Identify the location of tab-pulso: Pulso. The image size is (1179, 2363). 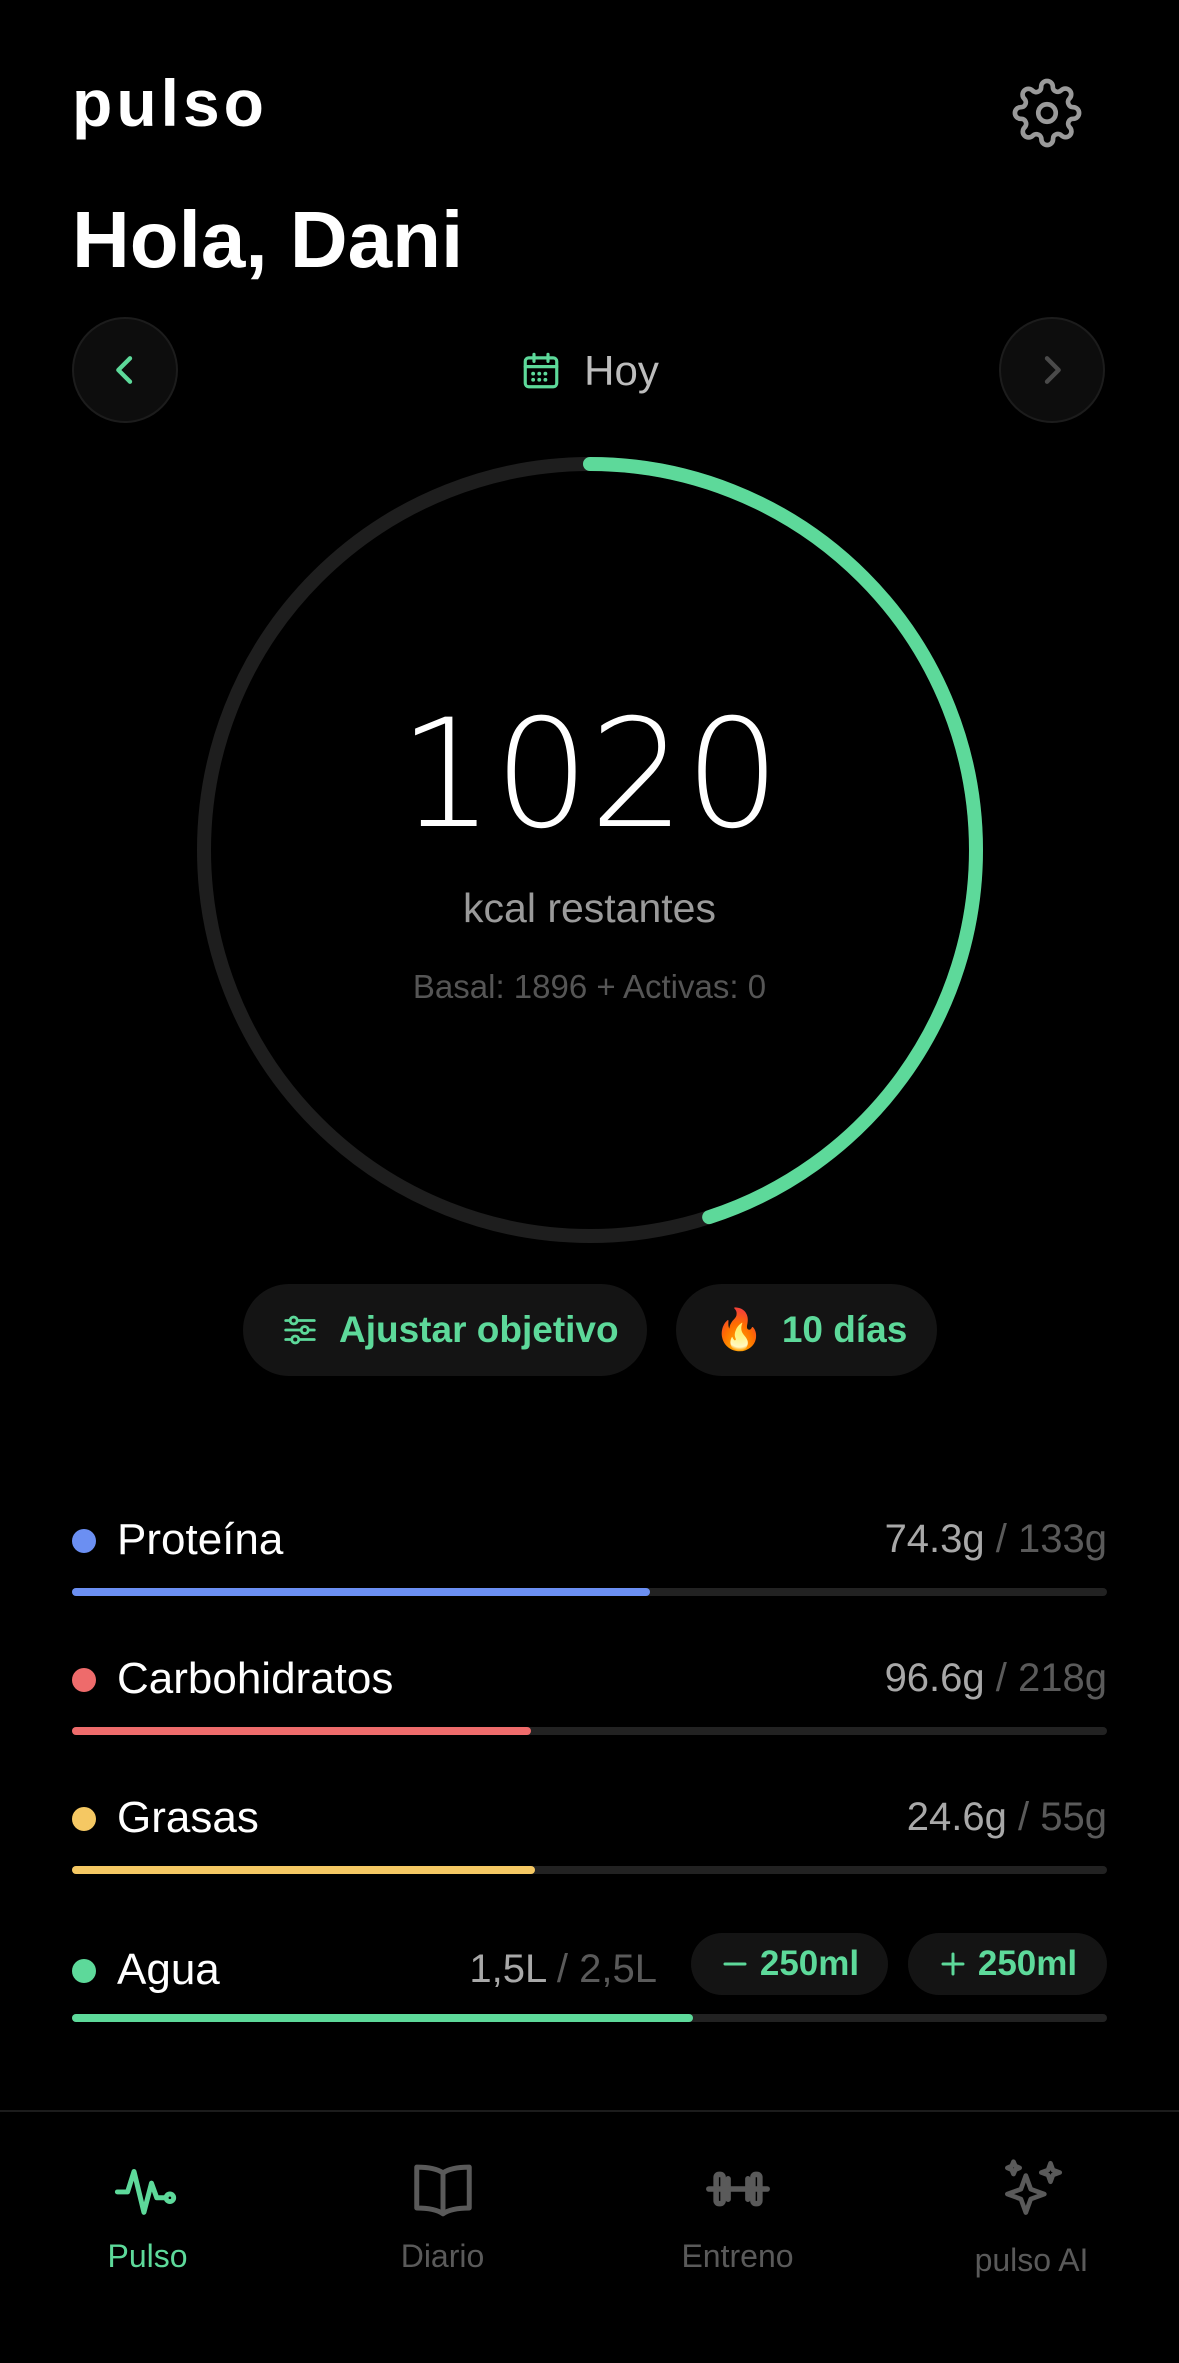
(147, 2214).